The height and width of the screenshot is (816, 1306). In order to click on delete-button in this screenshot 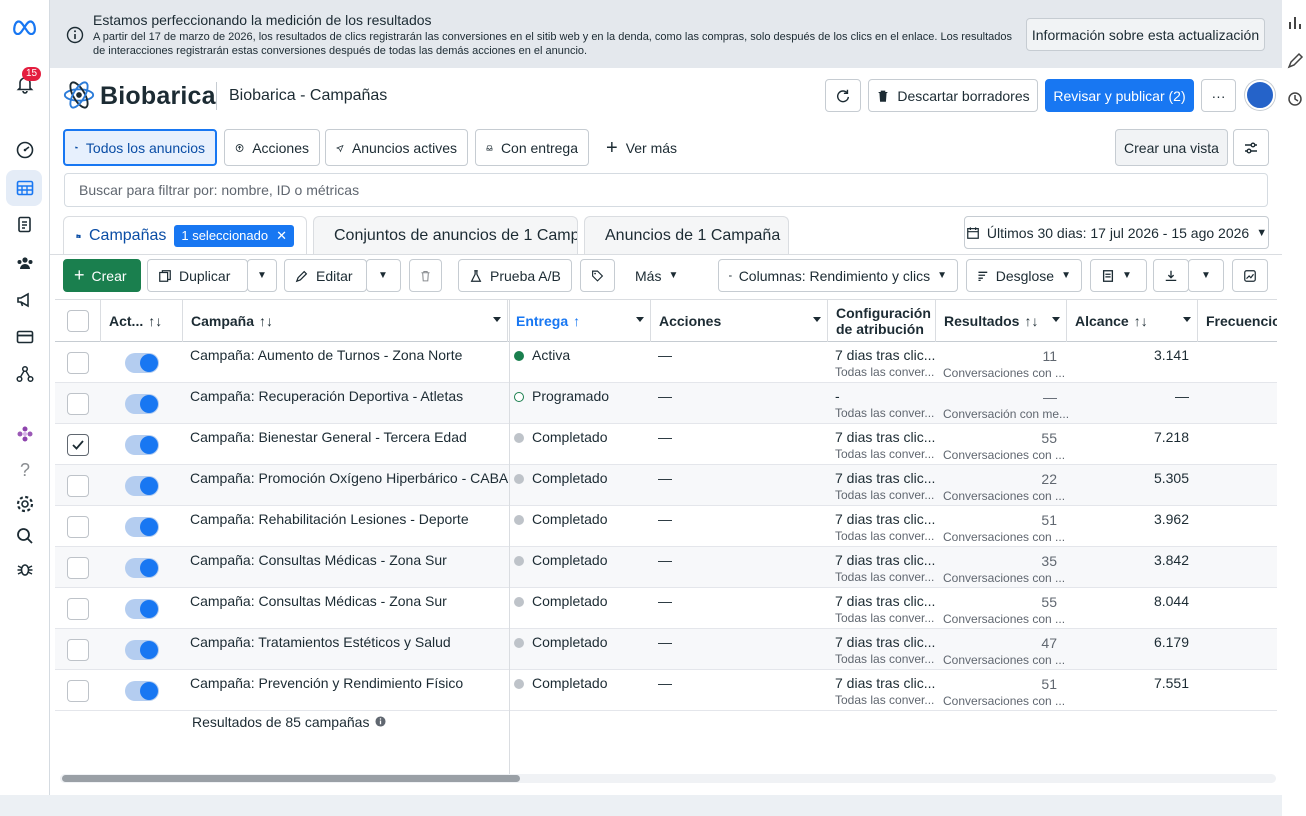, I will do `click(425, 275)`.